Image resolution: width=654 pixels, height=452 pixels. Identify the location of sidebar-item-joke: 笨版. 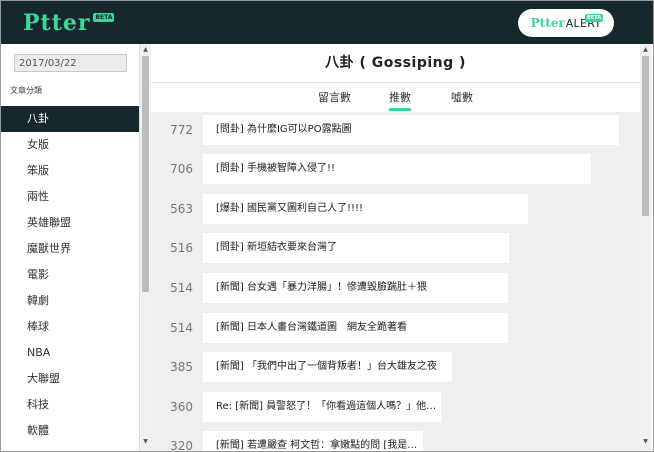
(70, 171).